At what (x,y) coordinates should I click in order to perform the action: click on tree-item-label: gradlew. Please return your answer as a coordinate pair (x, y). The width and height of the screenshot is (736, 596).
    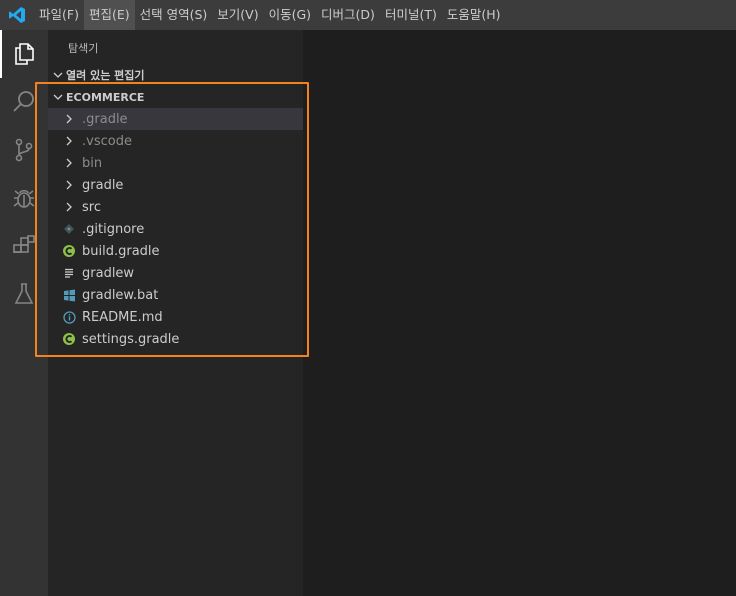
    Looking at the image, I should click on (108, 273).